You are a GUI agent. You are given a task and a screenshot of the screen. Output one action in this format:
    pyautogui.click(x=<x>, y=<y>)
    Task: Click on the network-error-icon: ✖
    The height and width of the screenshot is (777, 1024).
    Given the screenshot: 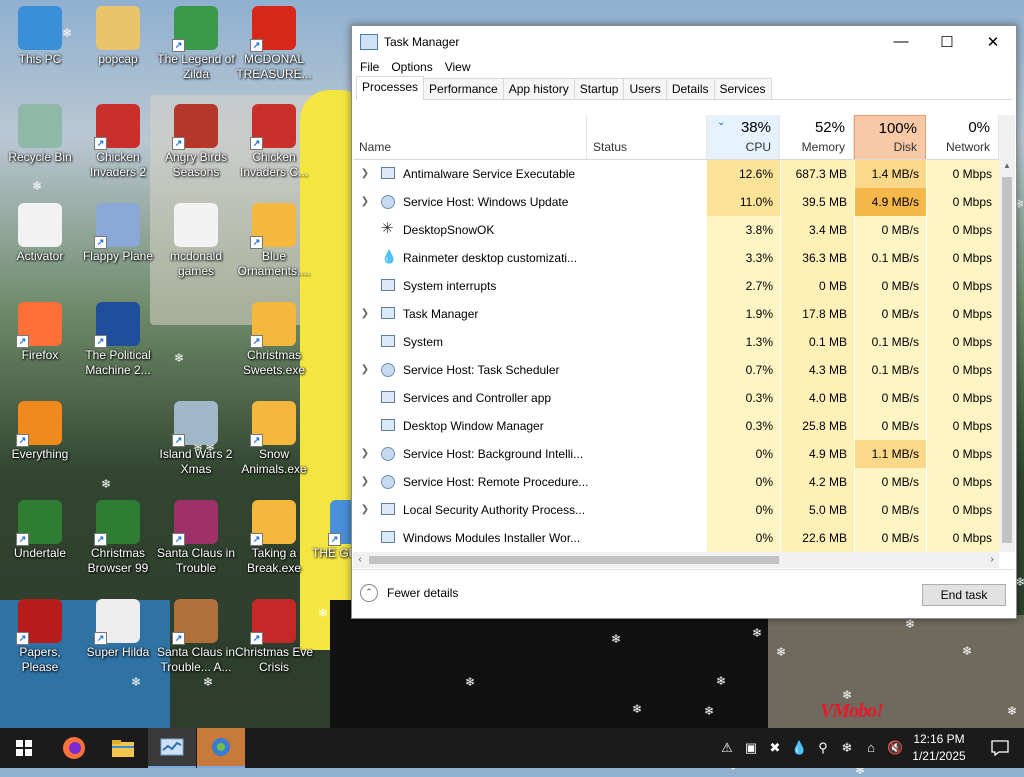 What is the action you would take?
    pyautogui.click(x=775, y=748)
    